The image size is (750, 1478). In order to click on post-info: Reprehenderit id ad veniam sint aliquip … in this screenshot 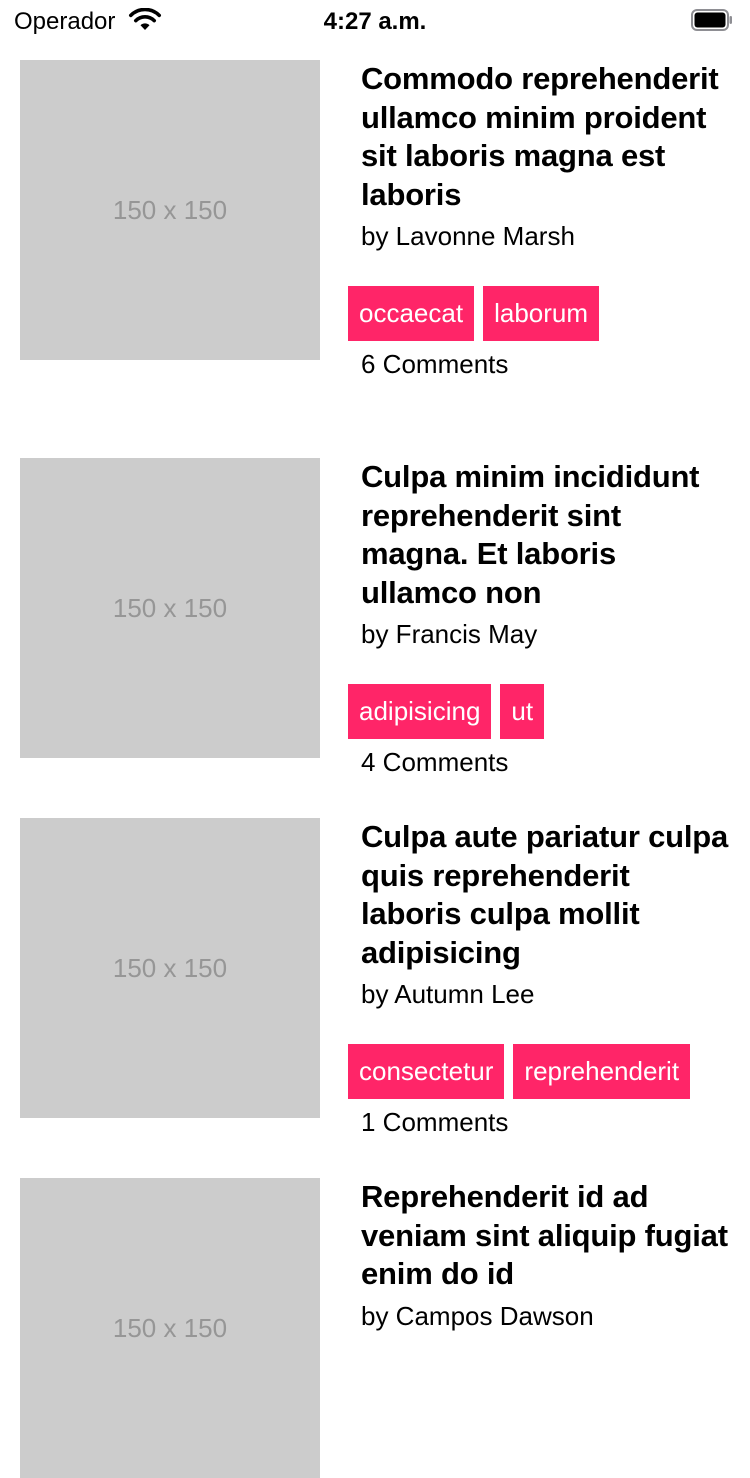, I will do `click(540, 1254)`.